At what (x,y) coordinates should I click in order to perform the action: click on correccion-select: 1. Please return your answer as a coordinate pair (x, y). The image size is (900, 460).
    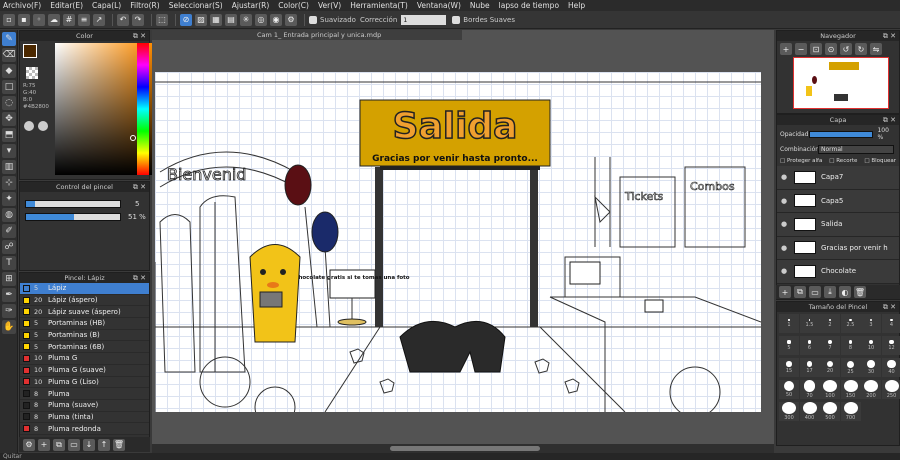
    Looking at the image, I should click on (424, 19).